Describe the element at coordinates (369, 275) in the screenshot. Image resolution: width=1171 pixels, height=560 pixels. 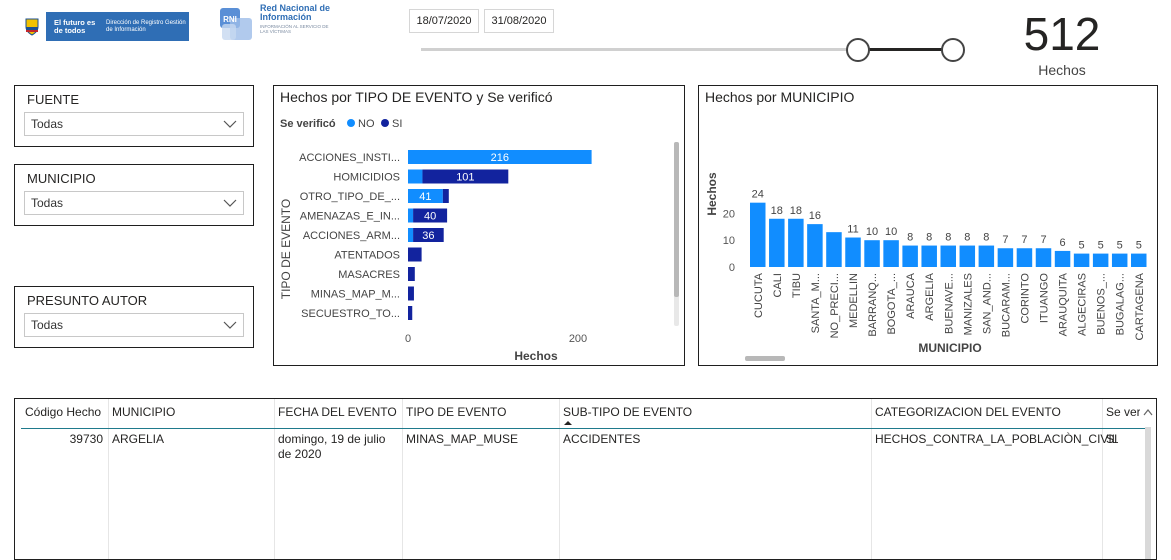
I see `category-label: MASACRES` at that location.